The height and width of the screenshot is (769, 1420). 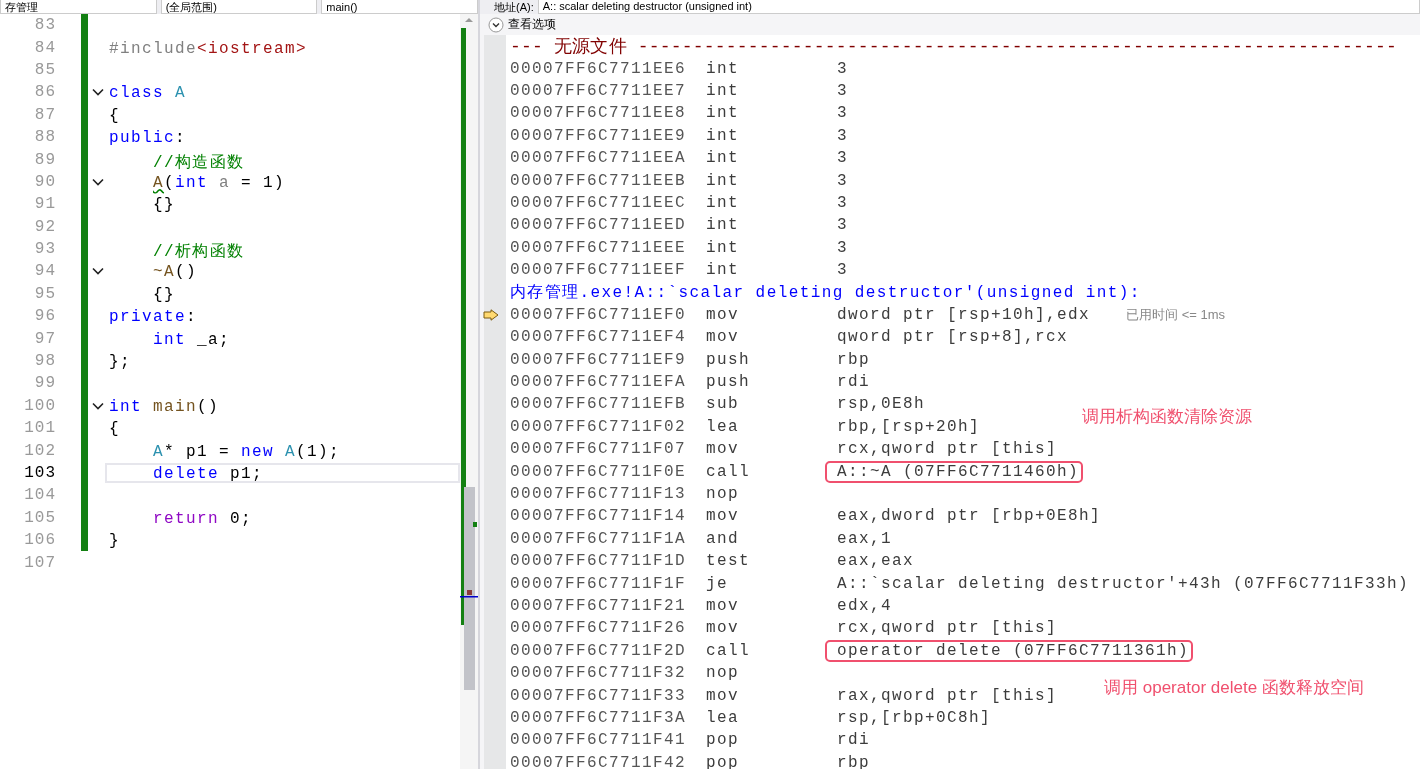 I want to click on address-field: A:: scalar deleting destructor (unsigned int), so click(x=978, y=7).